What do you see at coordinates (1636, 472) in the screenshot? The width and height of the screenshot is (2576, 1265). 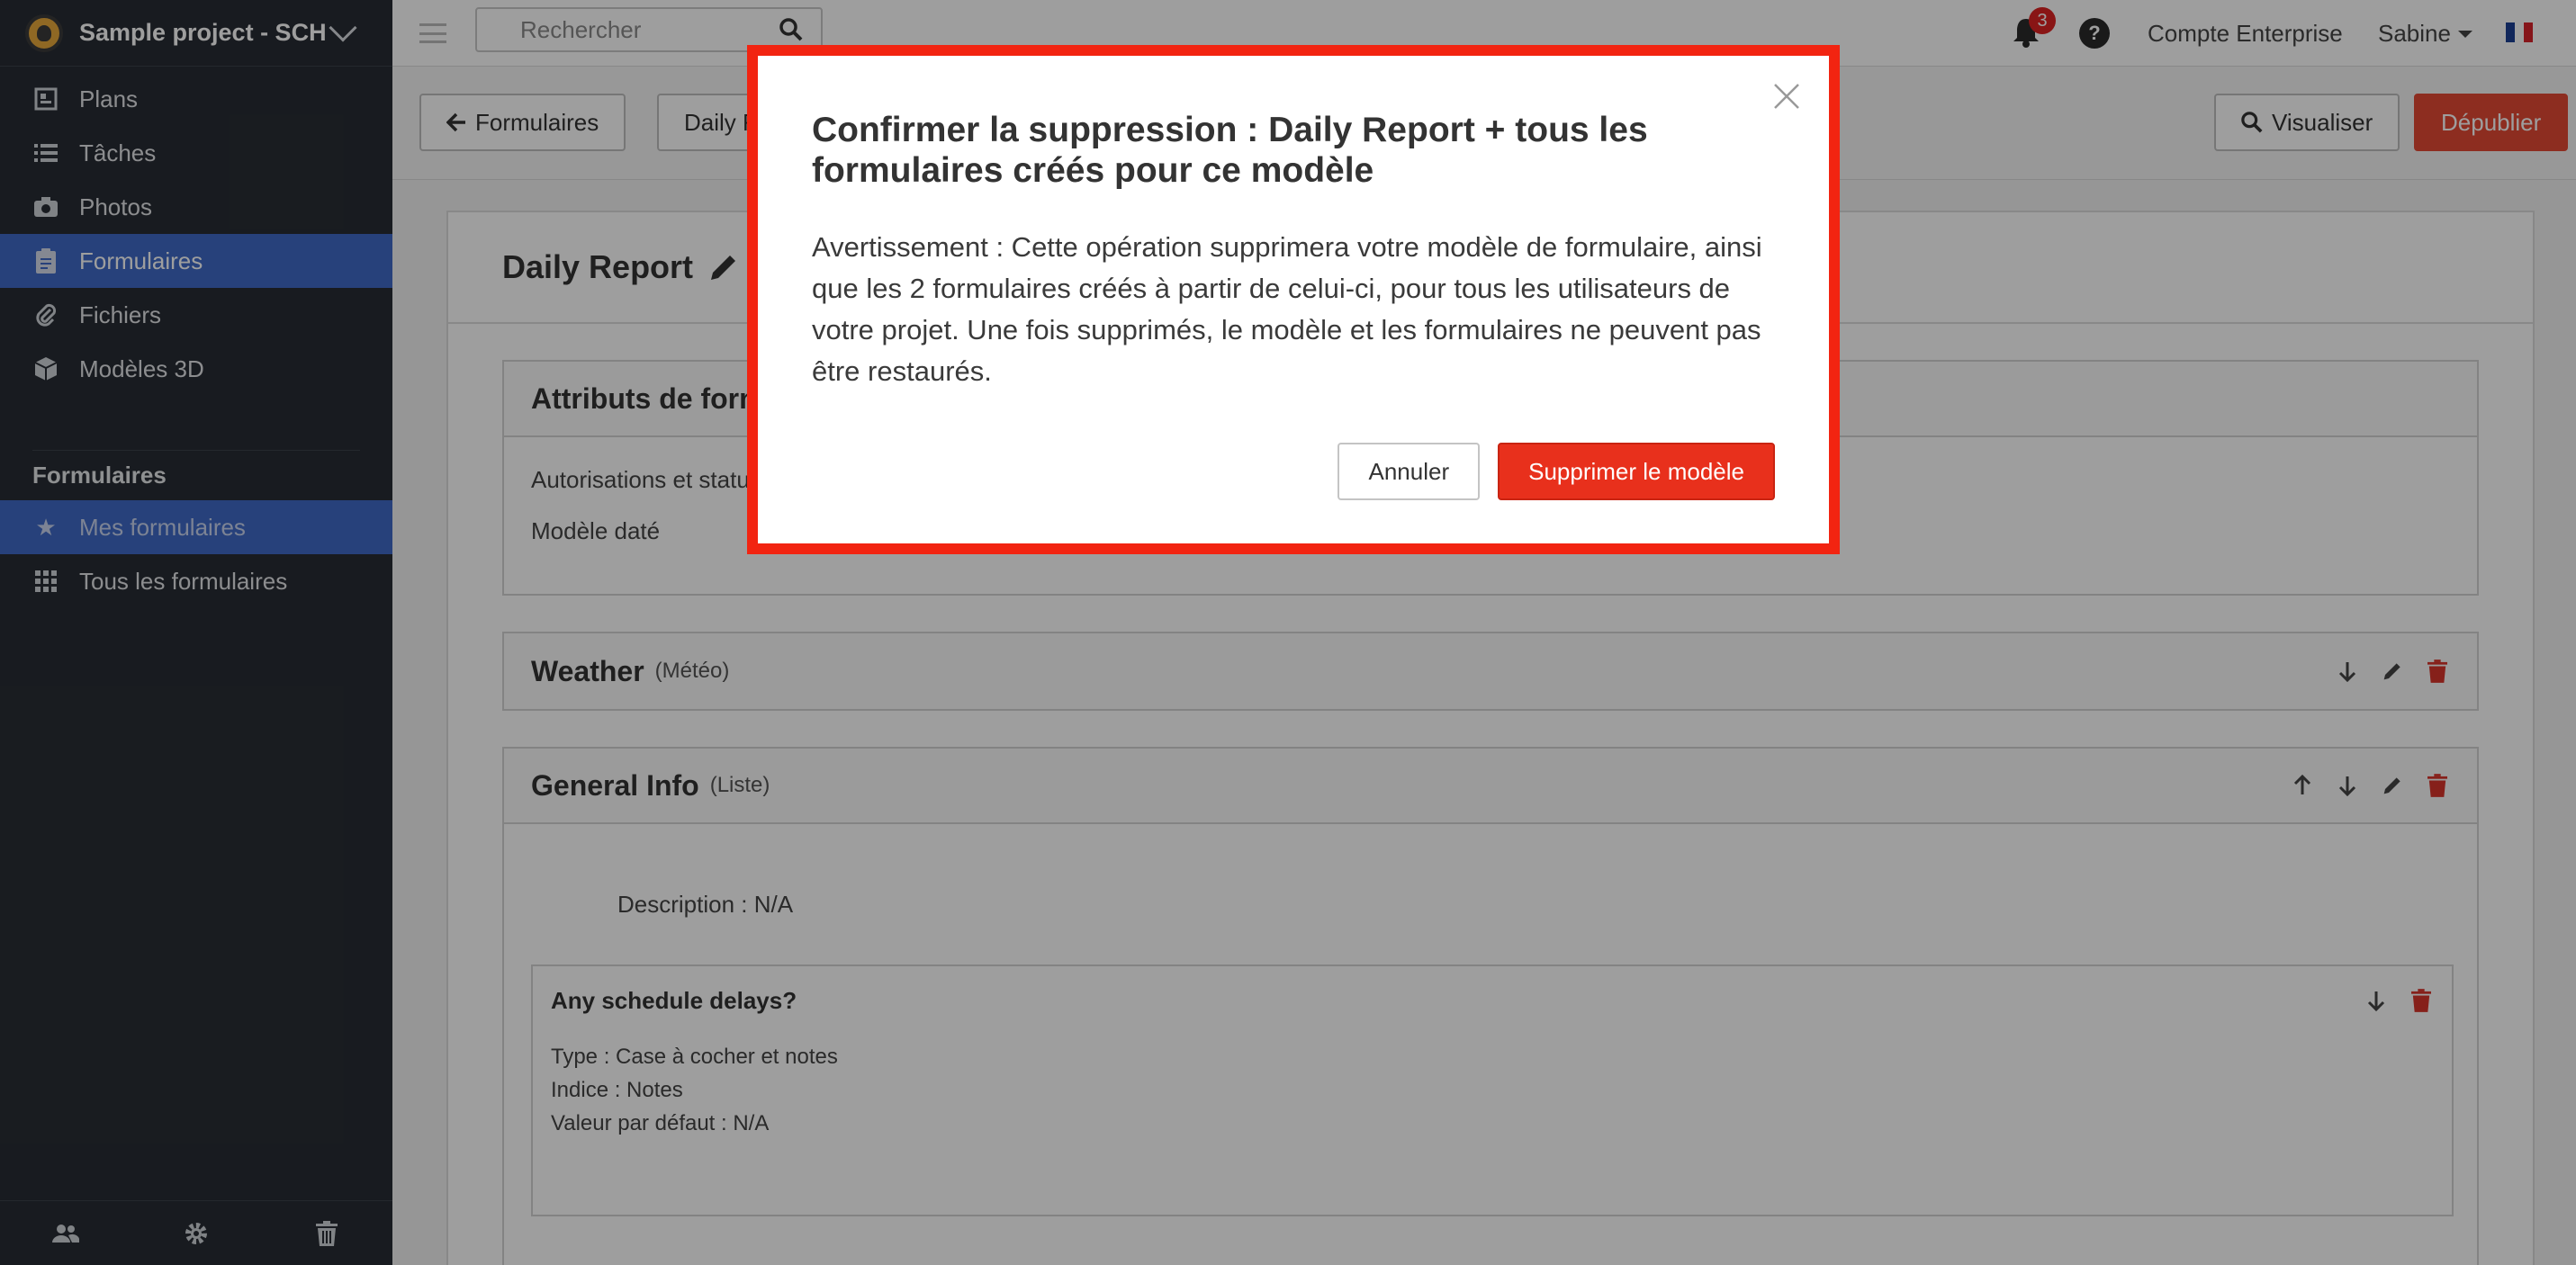 I see `delete-template-button: Supprimer le modèle` at bounding box center [1636, 472].